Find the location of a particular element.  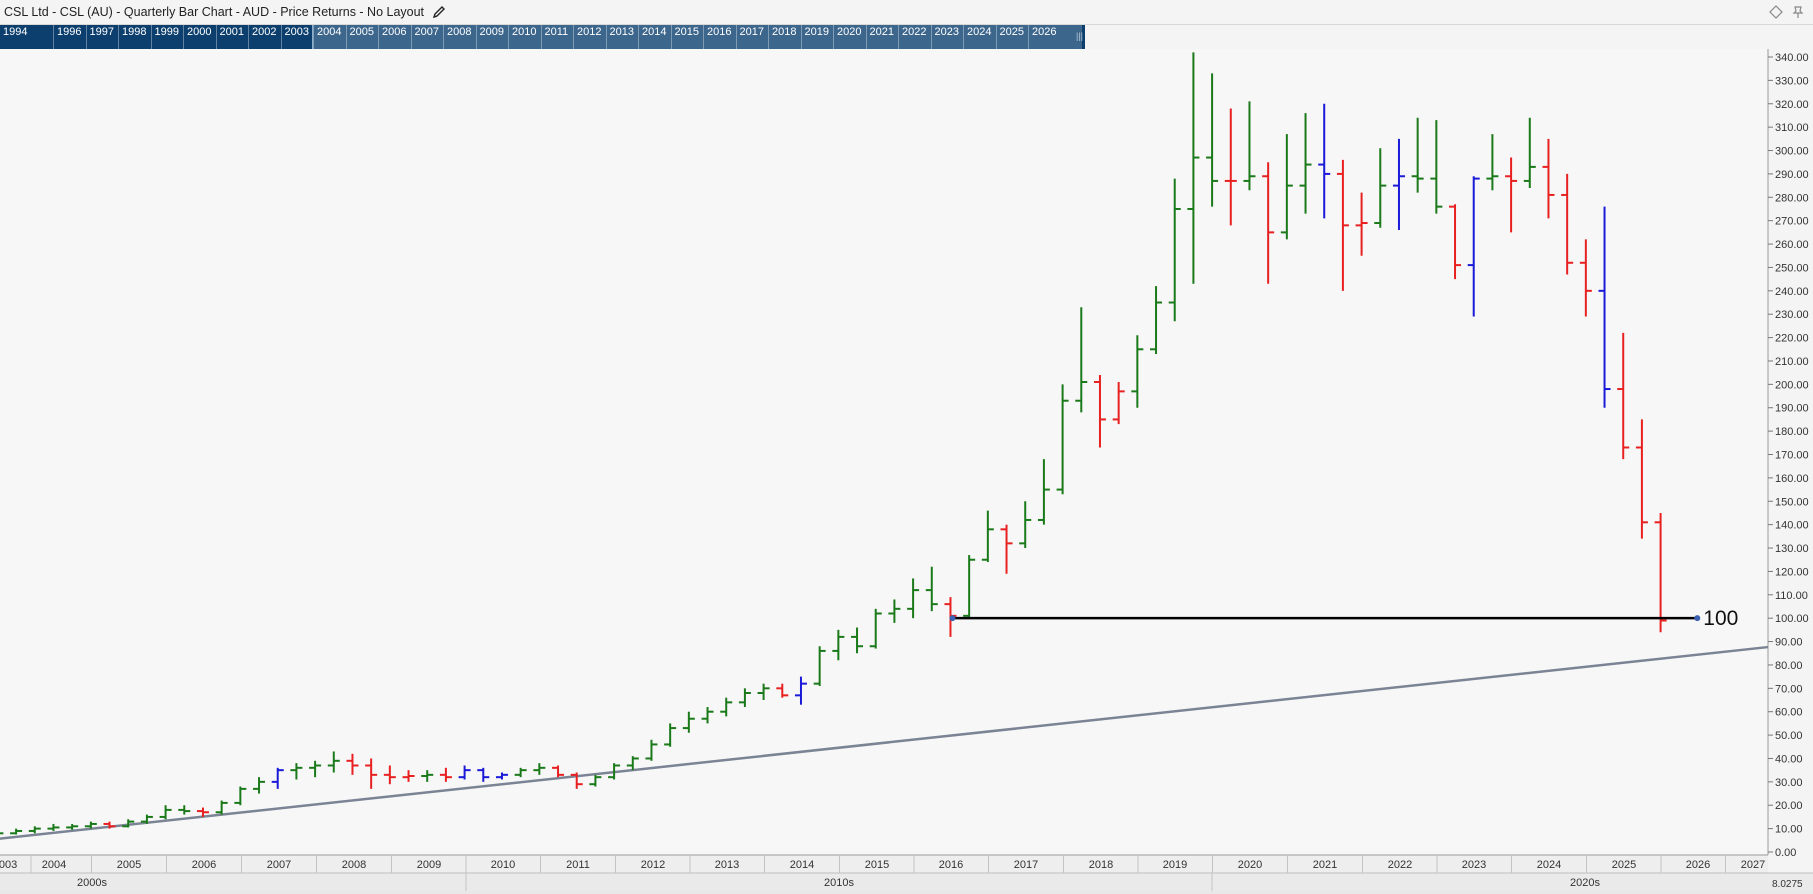

x-year-label: 2014 is located at coordinates (802, 865).